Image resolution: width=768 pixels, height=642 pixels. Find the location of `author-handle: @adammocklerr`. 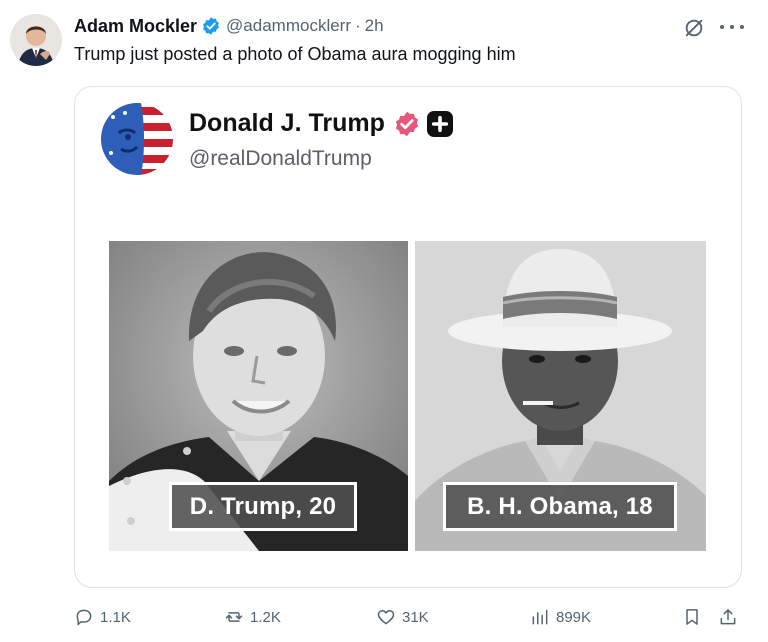

author-handle: @adammocklerr is located at coordinates (288, 26).